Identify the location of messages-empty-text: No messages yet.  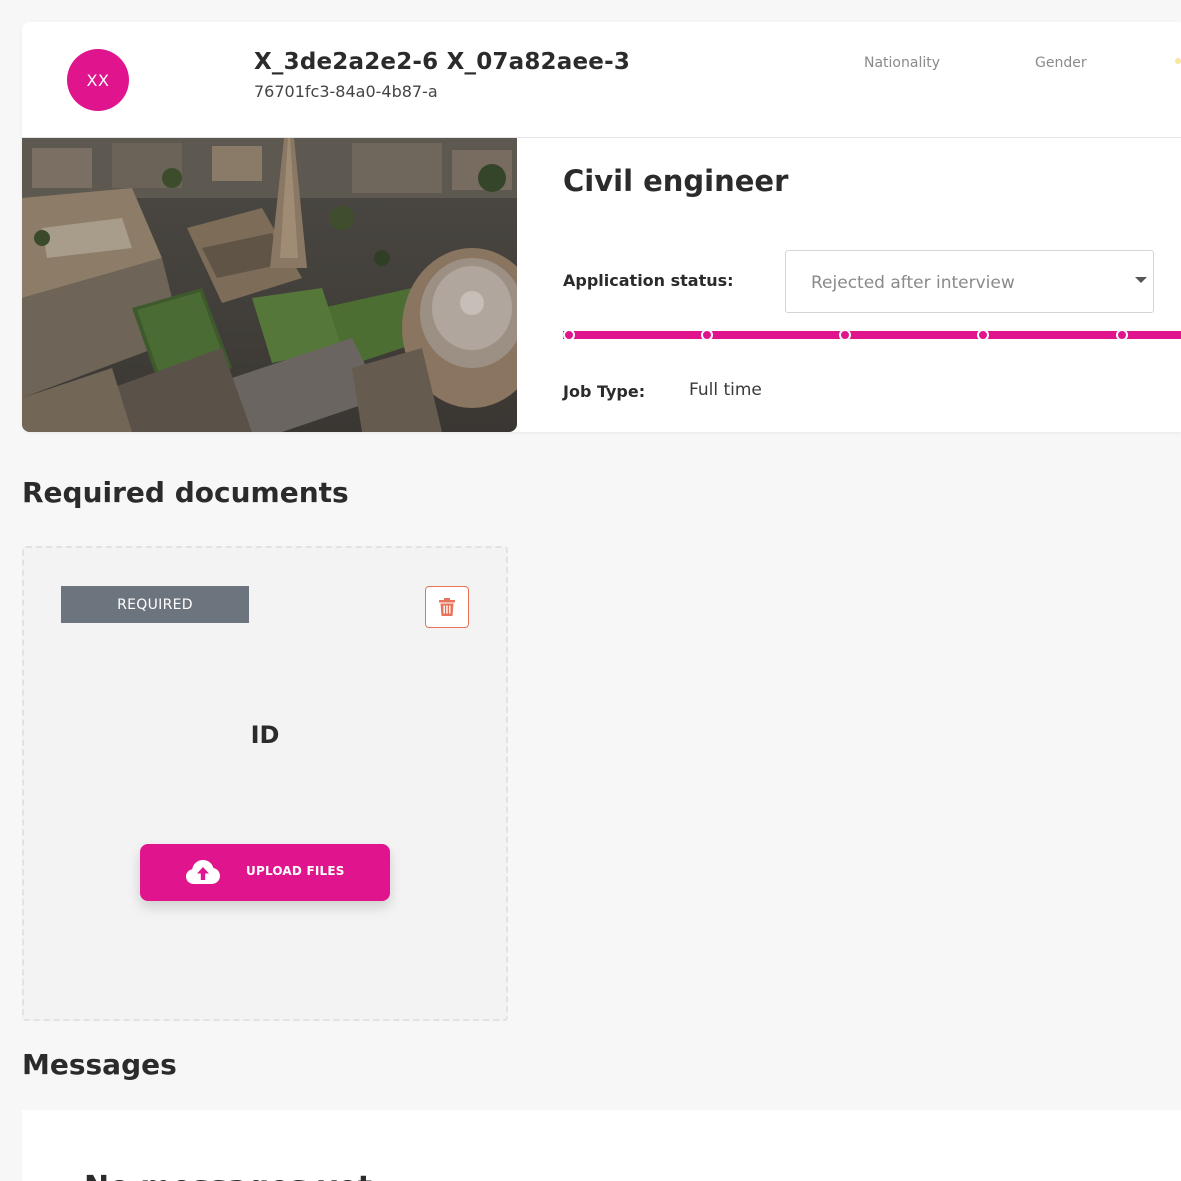
(228, 1175).